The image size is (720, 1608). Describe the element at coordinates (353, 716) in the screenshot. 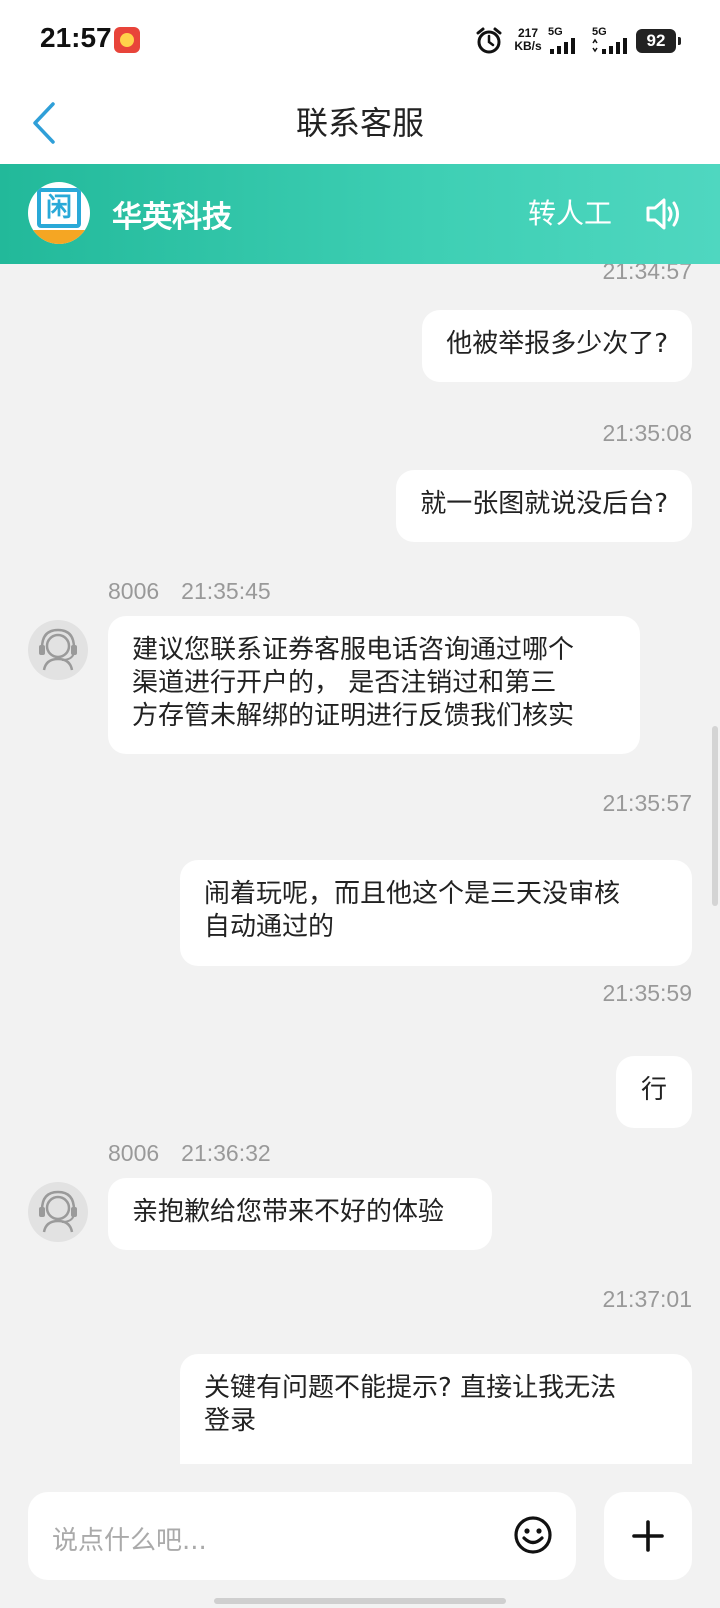

I see `message-text-line: 方存管未解绑的证明进行反馈我们核实` at that location.